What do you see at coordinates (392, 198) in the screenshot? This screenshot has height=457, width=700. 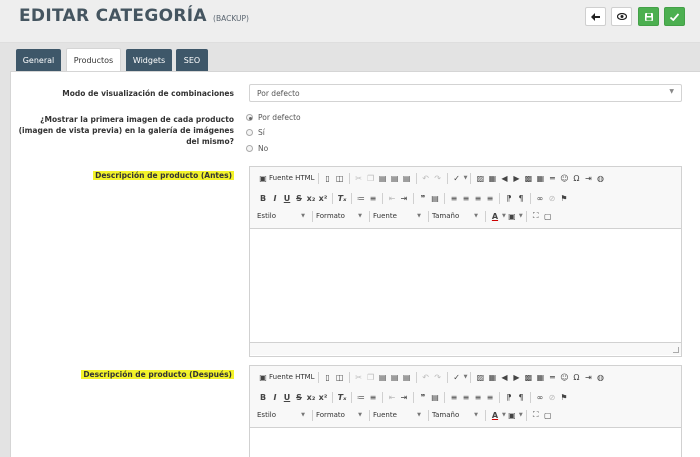 I see `outdent-icon: ⇤` at bounding box center [392, 198].